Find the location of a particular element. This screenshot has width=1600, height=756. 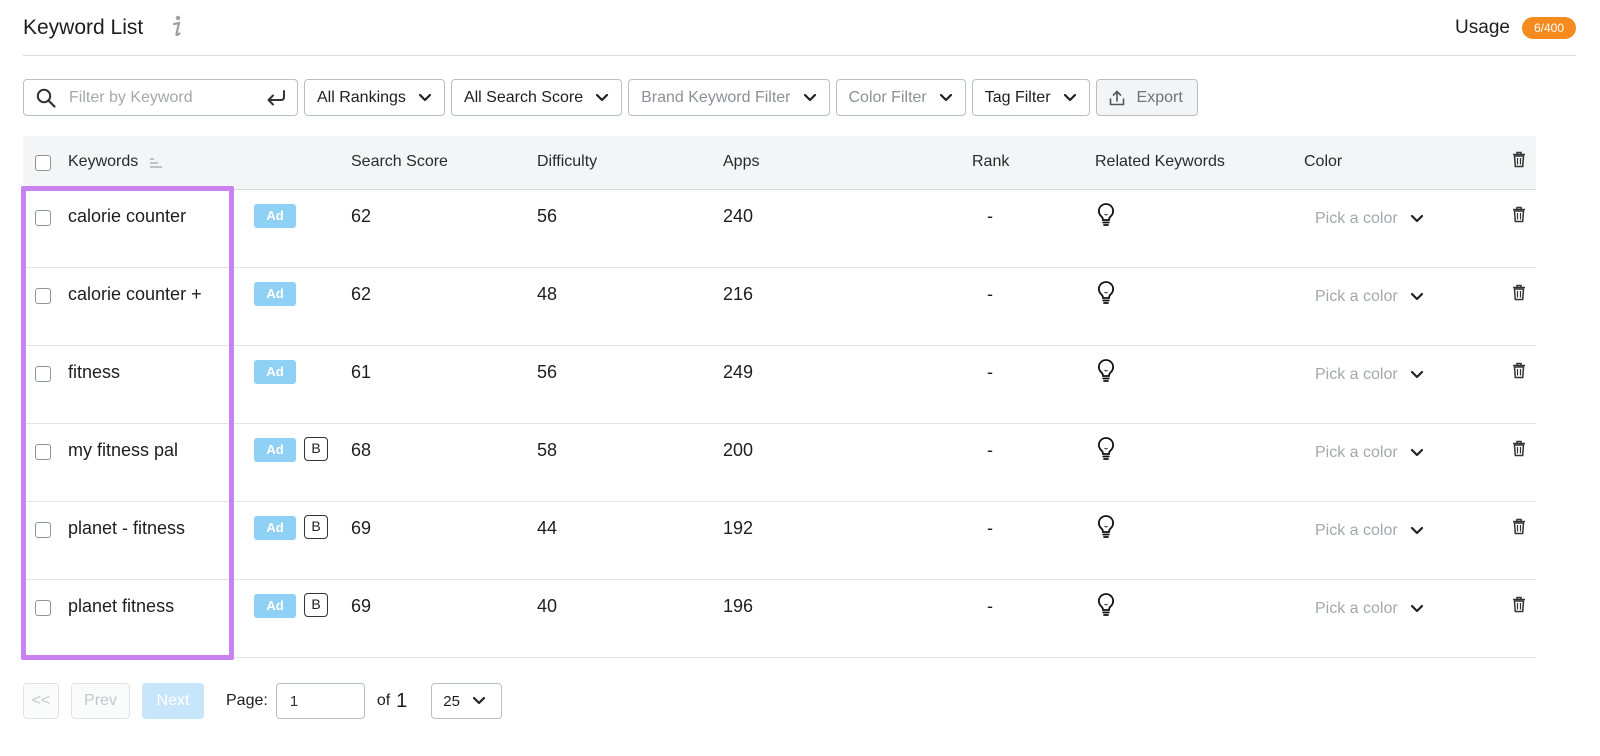

brand-keyword-filter-label: Brand Keyword Filter is located at coordinates (716, 97).